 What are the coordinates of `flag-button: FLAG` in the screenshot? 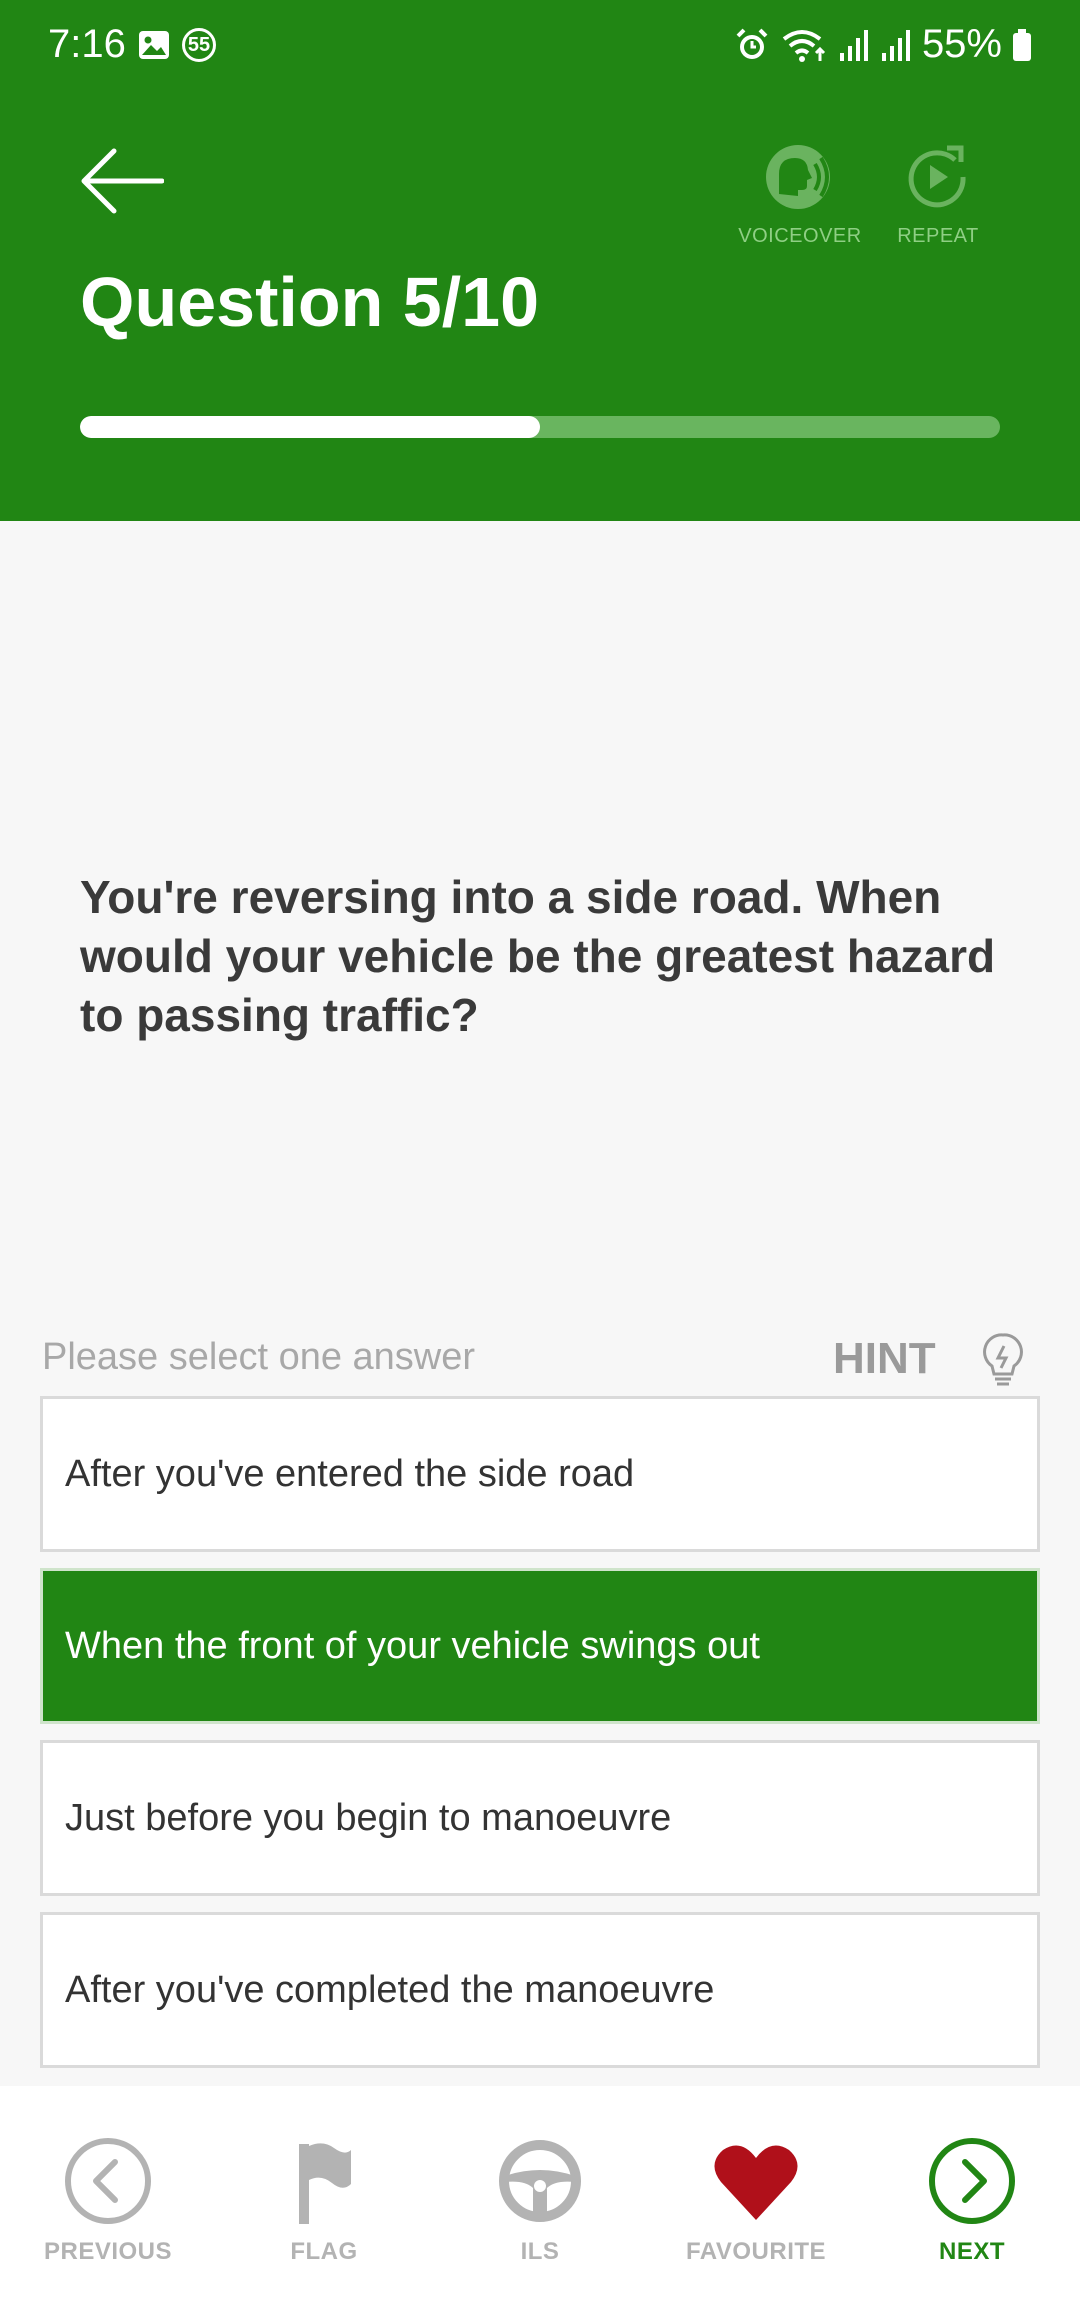 It's located at (324, 2201).